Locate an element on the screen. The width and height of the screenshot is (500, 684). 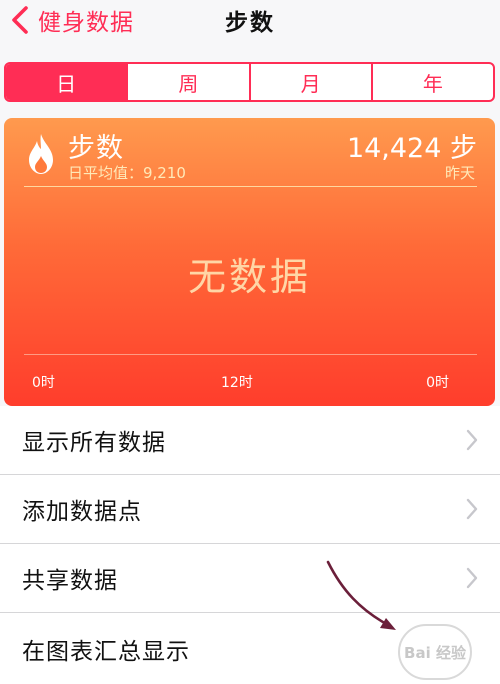
card-divider-top is located at coordinates (250, 186).